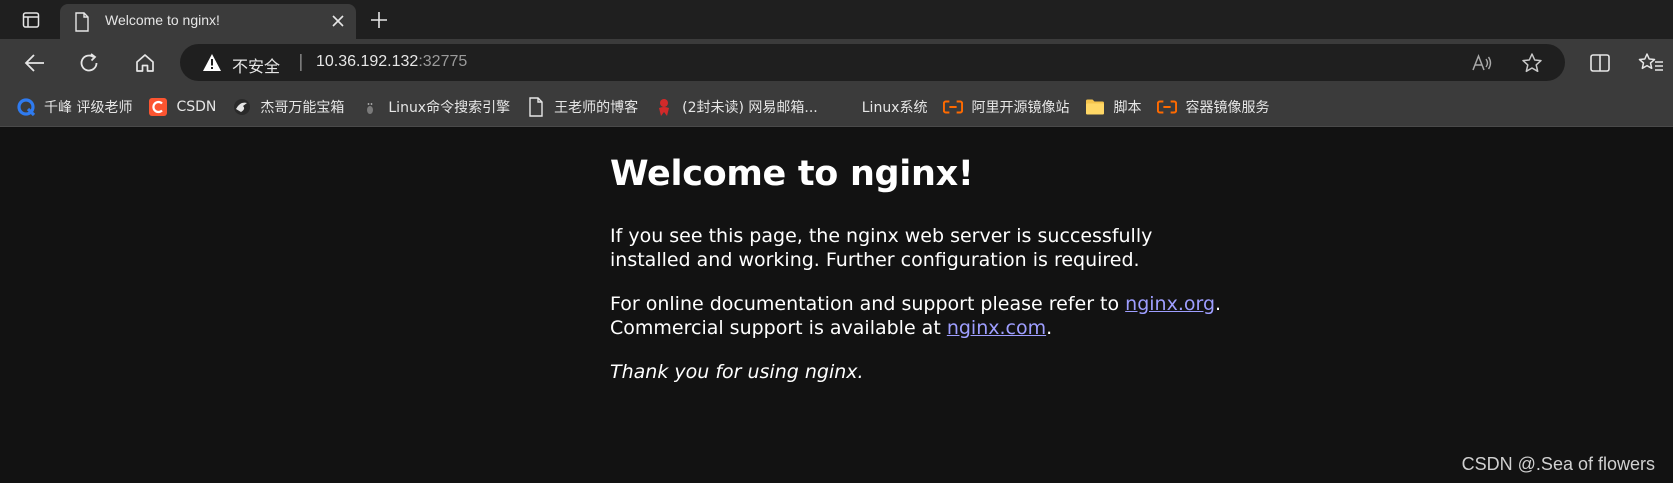 The width and height of the screenshot is (1673, 483). I want to click on bookmark-container-registry: 容器镜像服务, so click(1213, 107).